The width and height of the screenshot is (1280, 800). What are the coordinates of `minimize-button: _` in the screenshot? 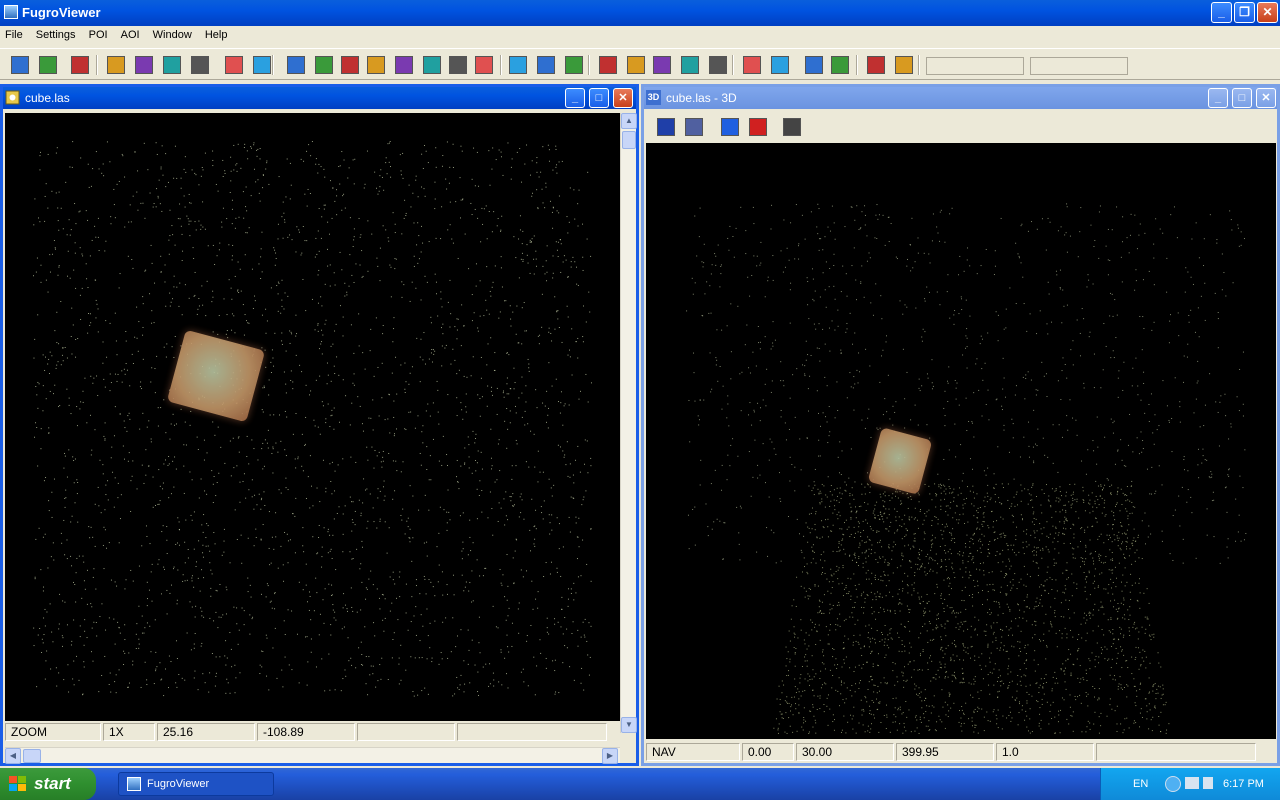 It's located at (1221, 12).